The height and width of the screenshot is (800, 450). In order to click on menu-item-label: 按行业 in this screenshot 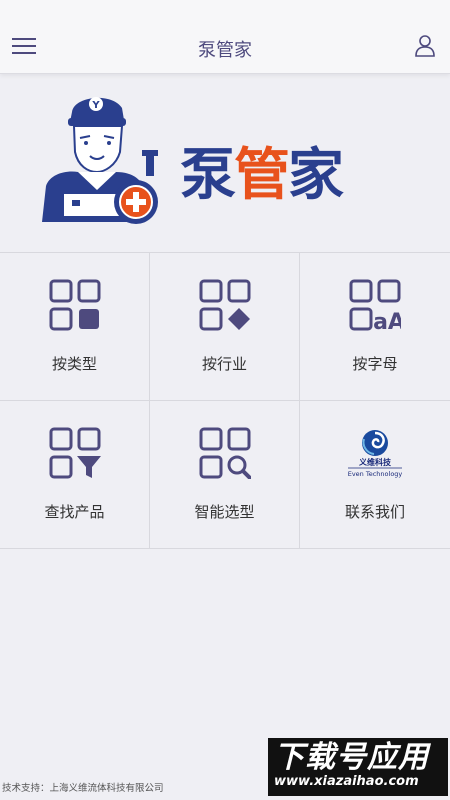, I will do `click(224, 364)`.